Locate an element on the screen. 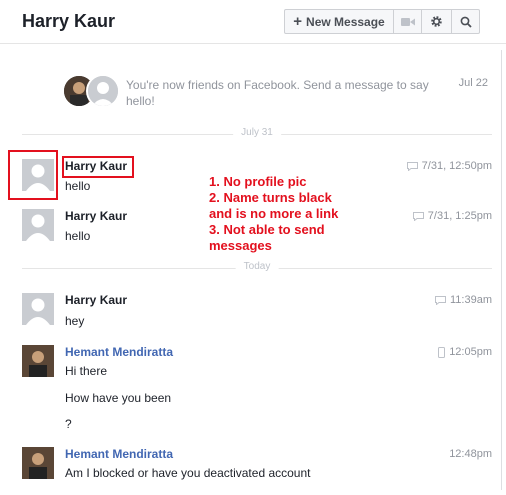 The image size is (506, 495). annotation-line: 1. No profile pic is located at coordinates (258, 181).